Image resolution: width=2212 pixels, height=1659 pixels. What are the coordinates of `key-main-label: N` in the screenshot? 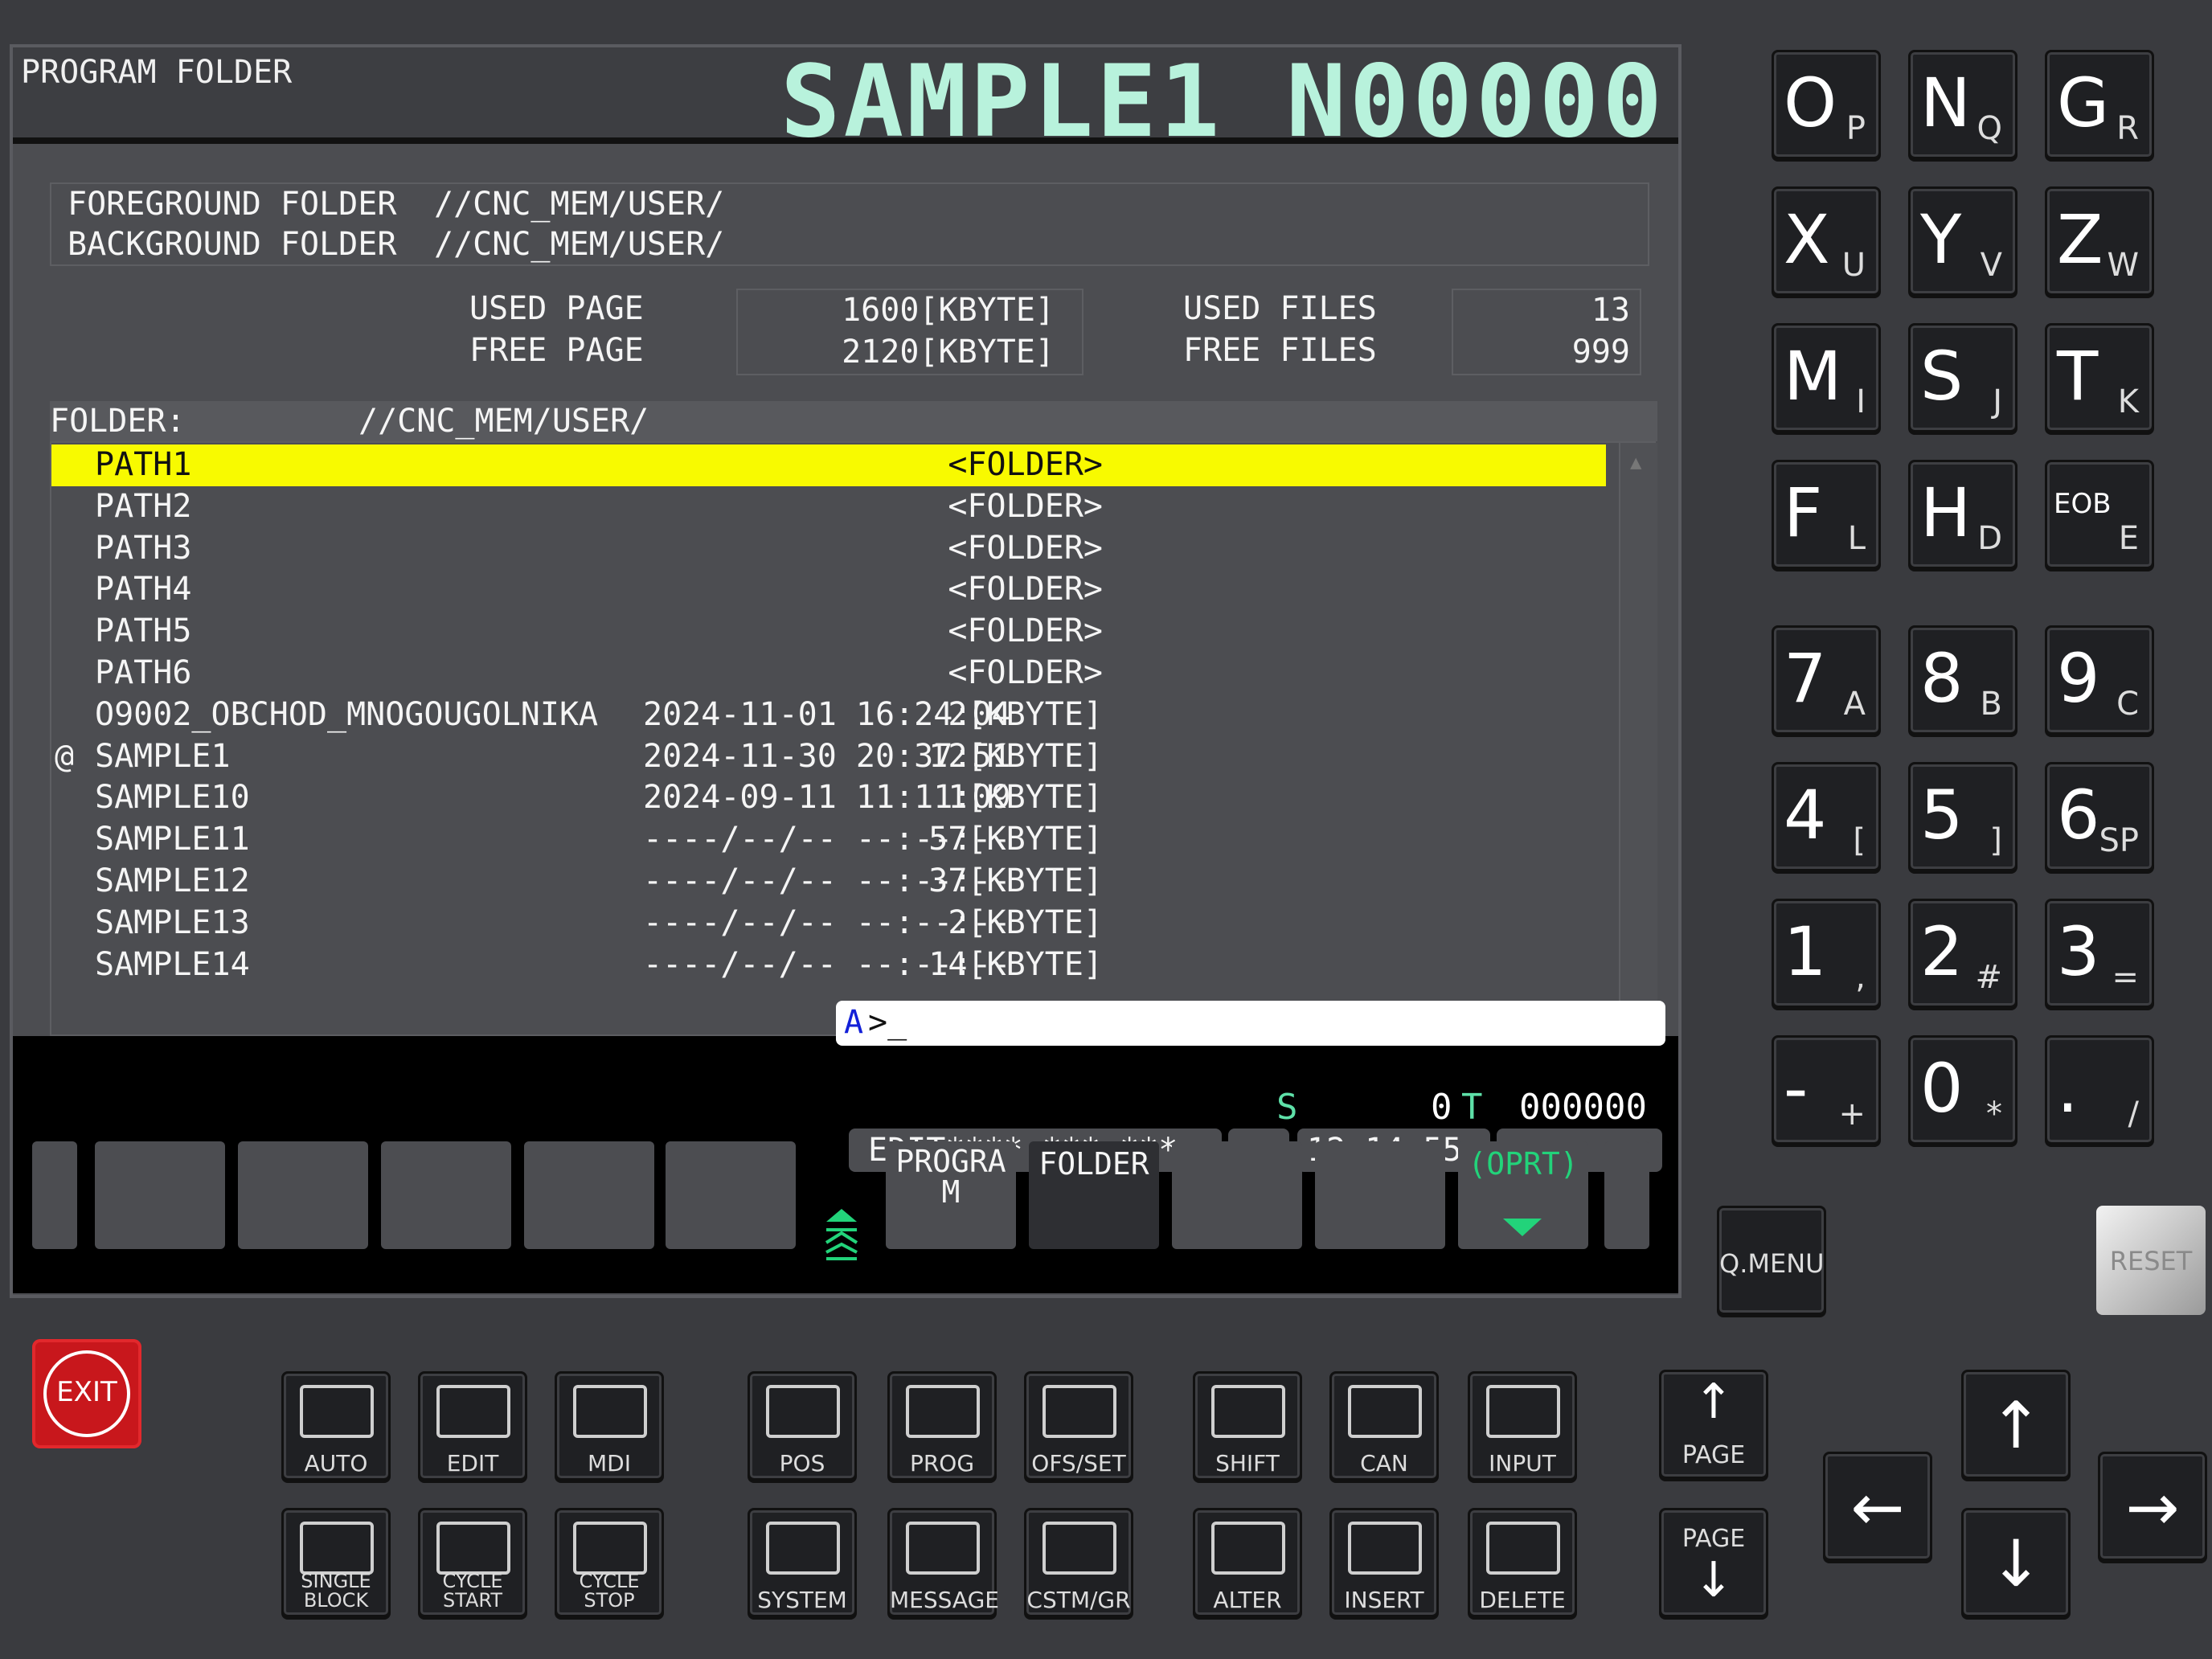 It's located at (1945, 102).